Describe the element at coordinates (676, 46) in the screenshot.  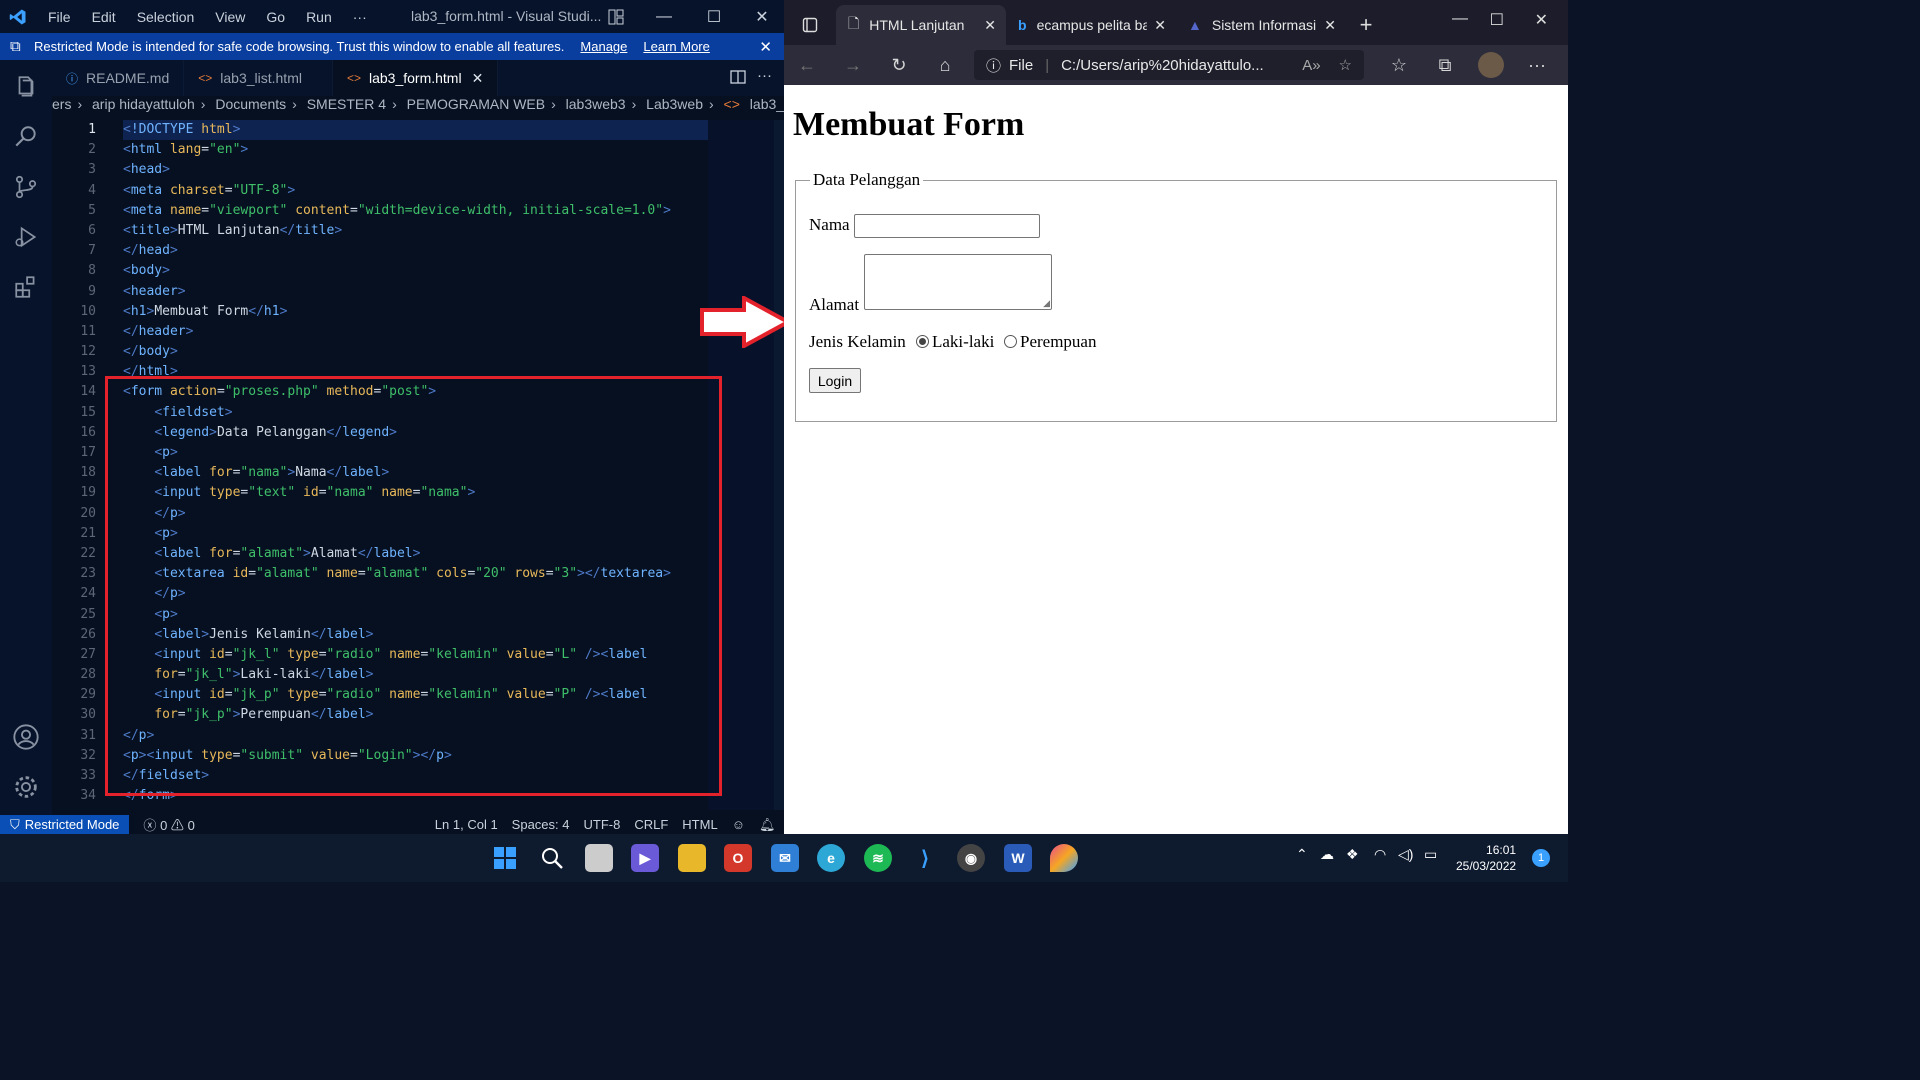
I see `learn-more-link: Learn More` at that location.